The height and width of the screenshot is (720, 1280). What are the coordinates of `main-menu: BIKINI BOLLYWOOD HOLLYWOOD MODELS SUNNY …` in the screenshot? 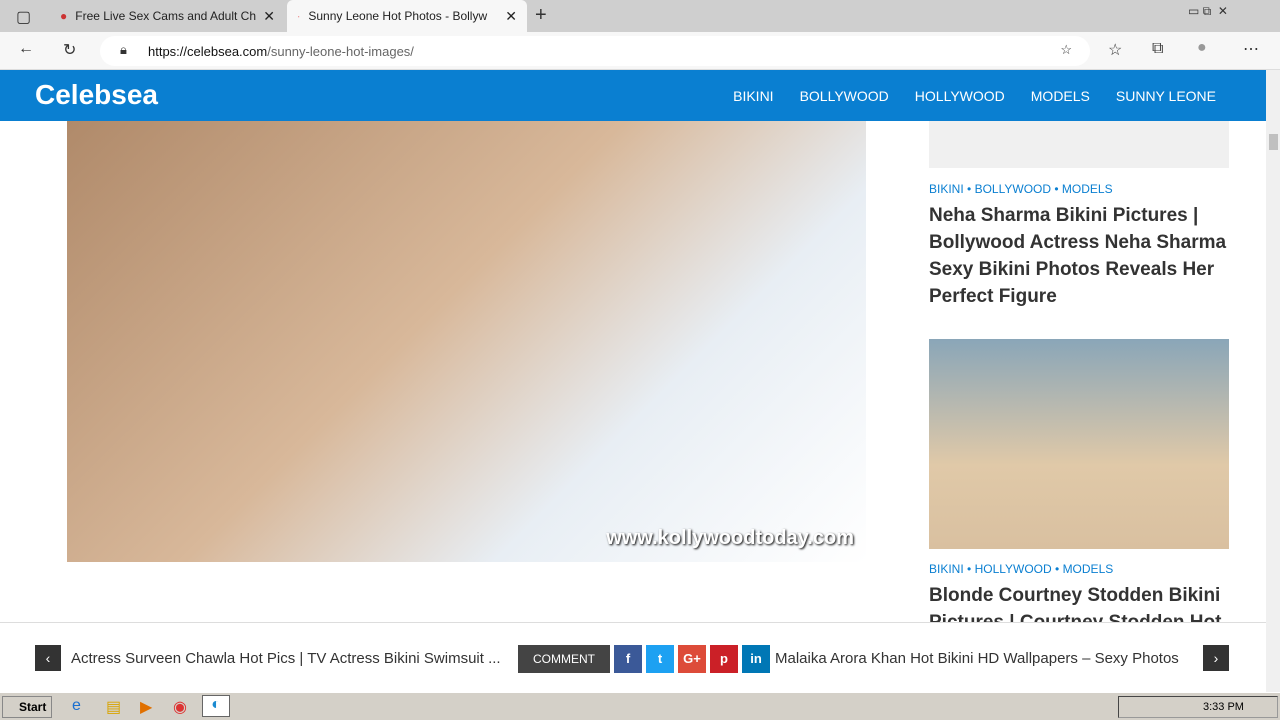 It's located at (974, 96).